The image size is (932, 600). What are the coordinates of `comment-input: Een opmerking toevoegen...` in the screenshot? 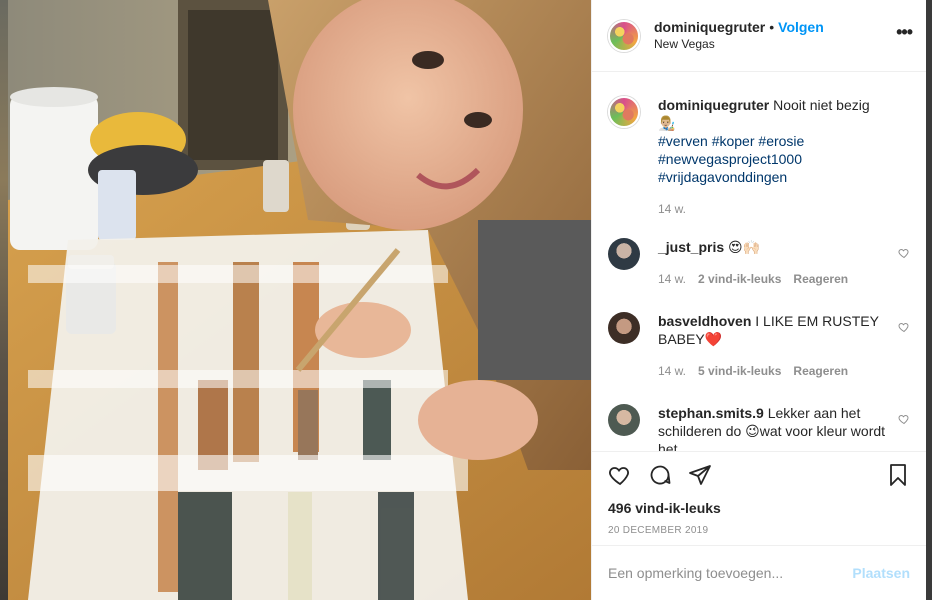 It's located at (730, 573).